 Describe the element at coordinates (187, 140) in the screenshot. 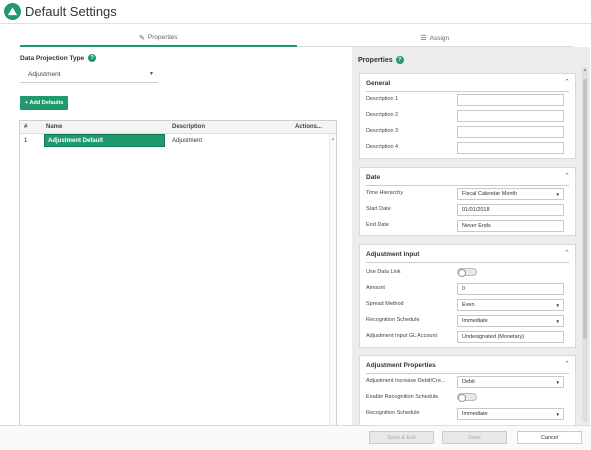

I see `row-description: Adjustment` at that location.